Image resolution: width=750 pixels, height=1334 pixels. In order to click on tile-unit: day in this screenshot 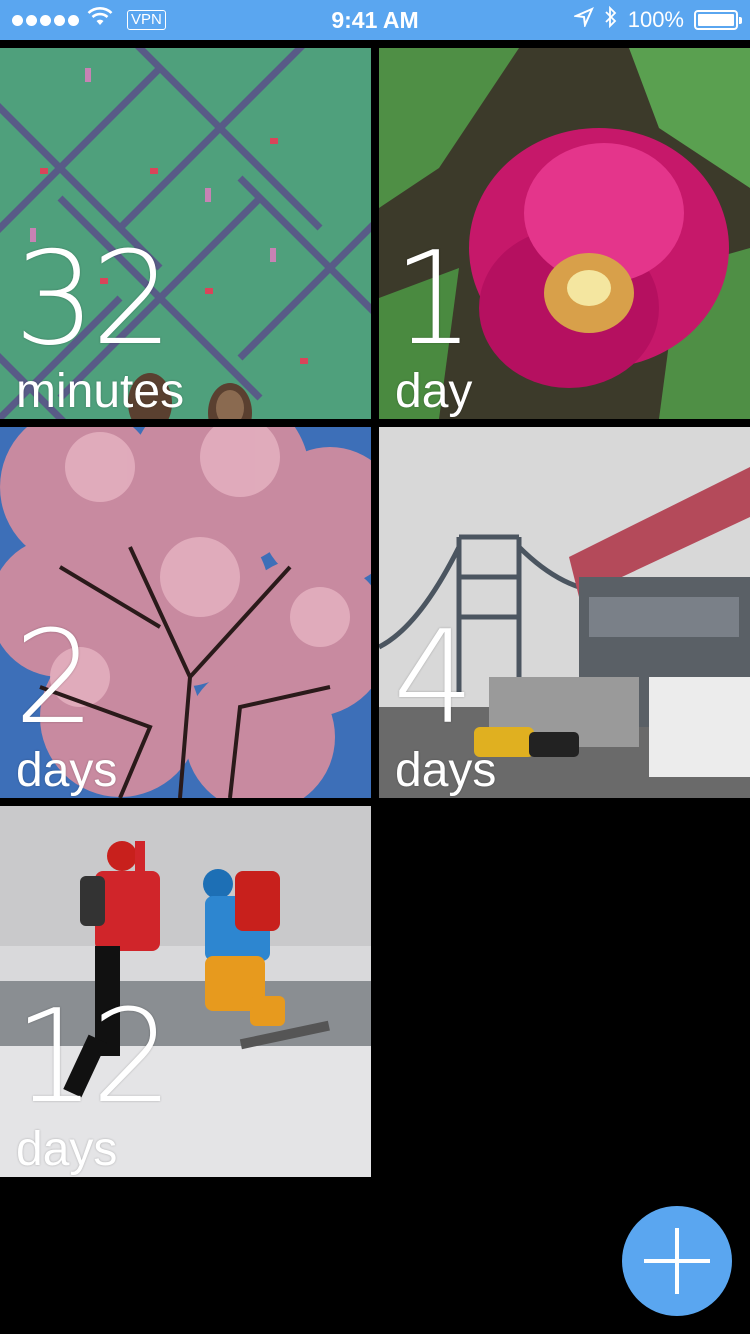, I will do `click(434, 391)`.